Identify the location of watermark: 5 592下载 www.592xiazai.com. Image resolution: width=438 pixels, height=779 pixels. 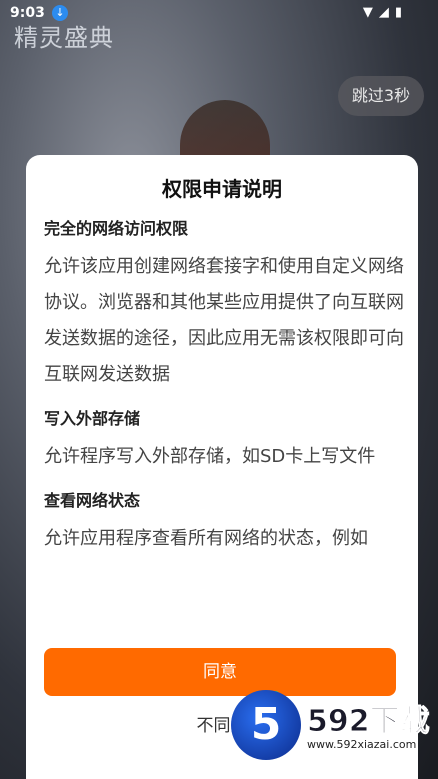
(331, 729).